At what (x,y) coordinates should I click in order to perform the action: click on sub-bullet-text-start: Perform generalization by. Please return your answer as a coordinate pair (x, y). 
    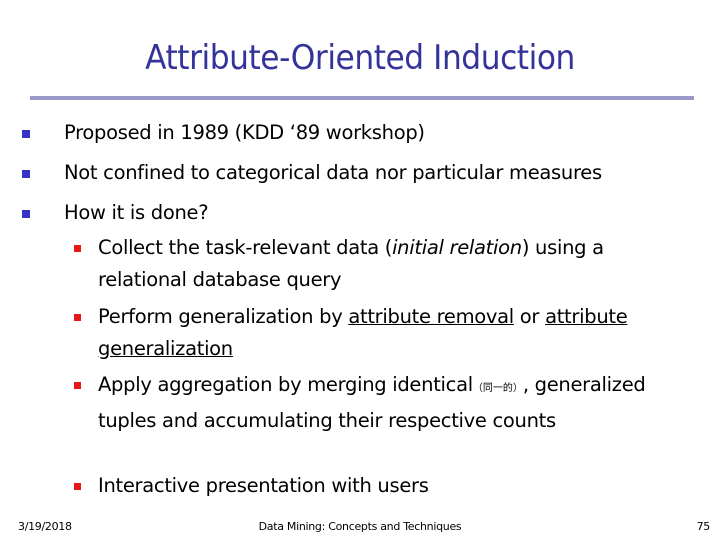
    Looking at the image, I should click on (223, 316).